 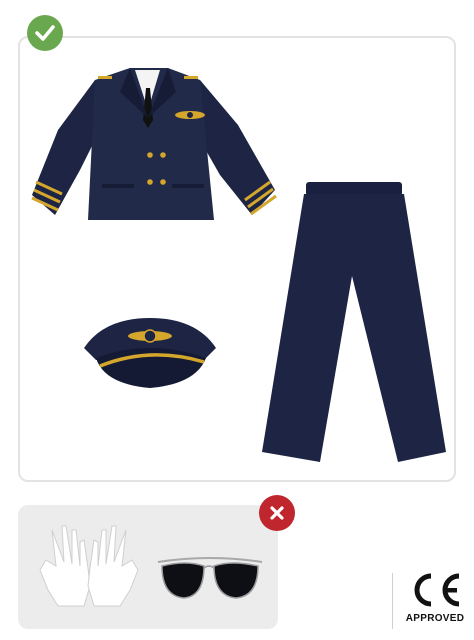 I want to click on cross-icon, so click(x=277, y=513).